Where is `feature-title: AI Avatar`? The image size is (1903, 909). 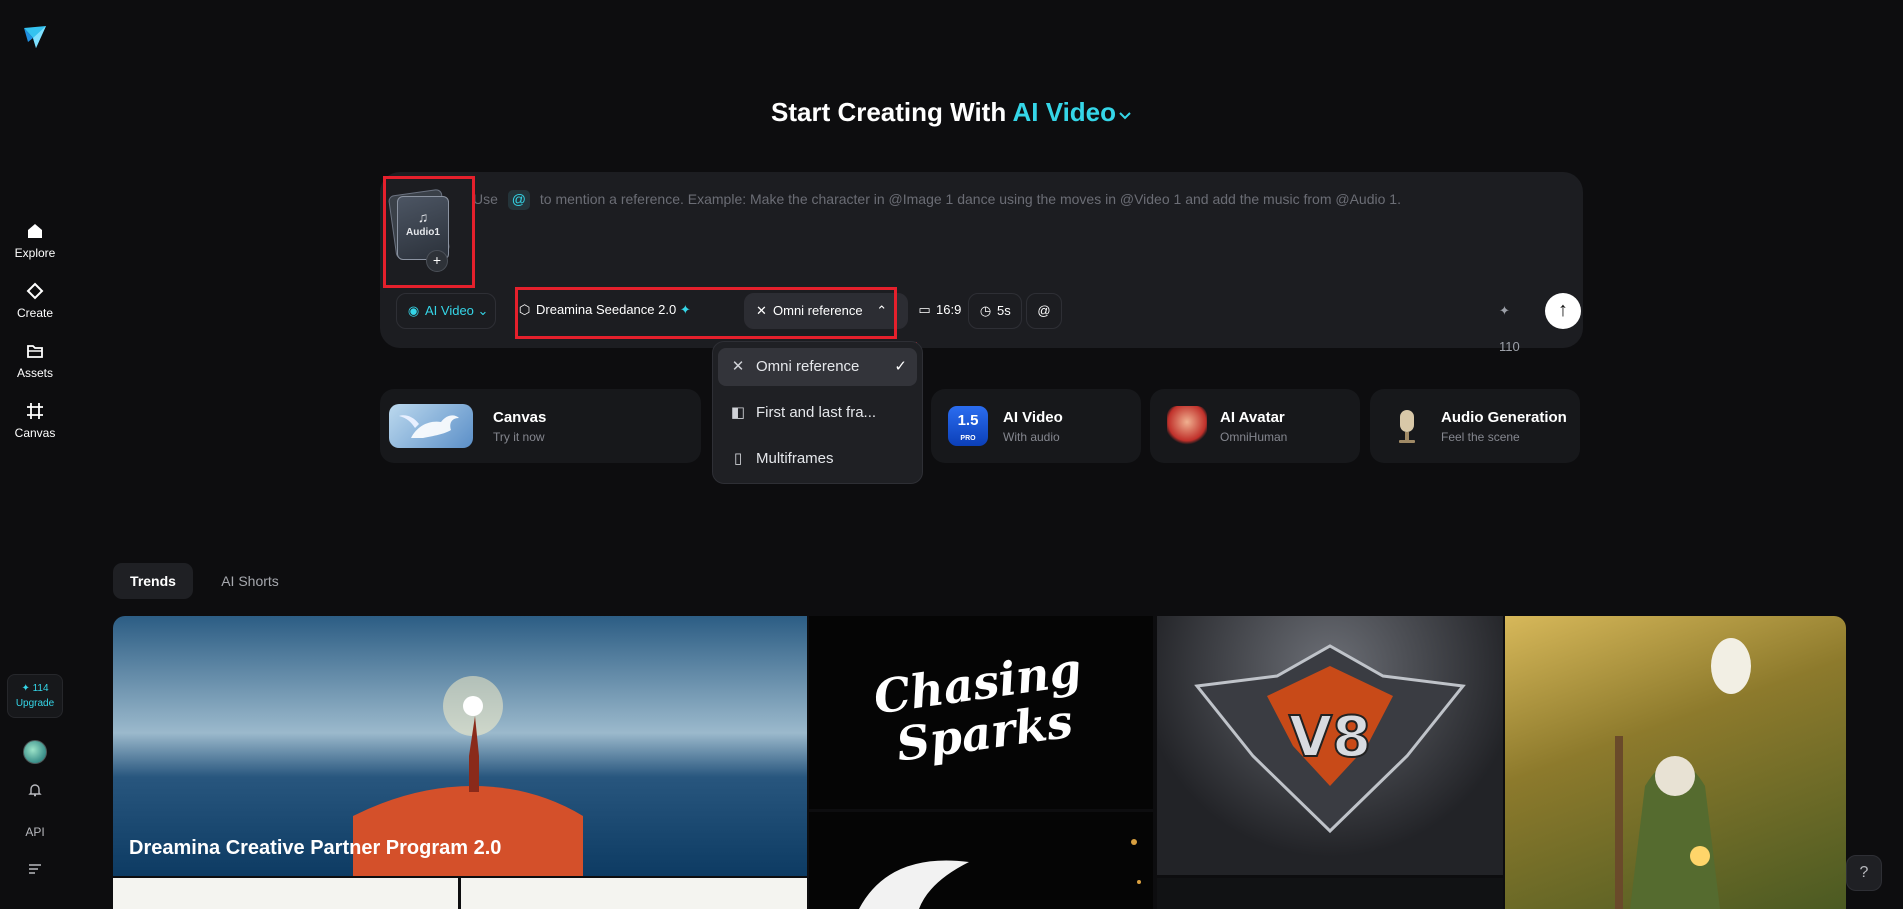
feature-title: AI Avatar is located at coordinates (1252, 417).